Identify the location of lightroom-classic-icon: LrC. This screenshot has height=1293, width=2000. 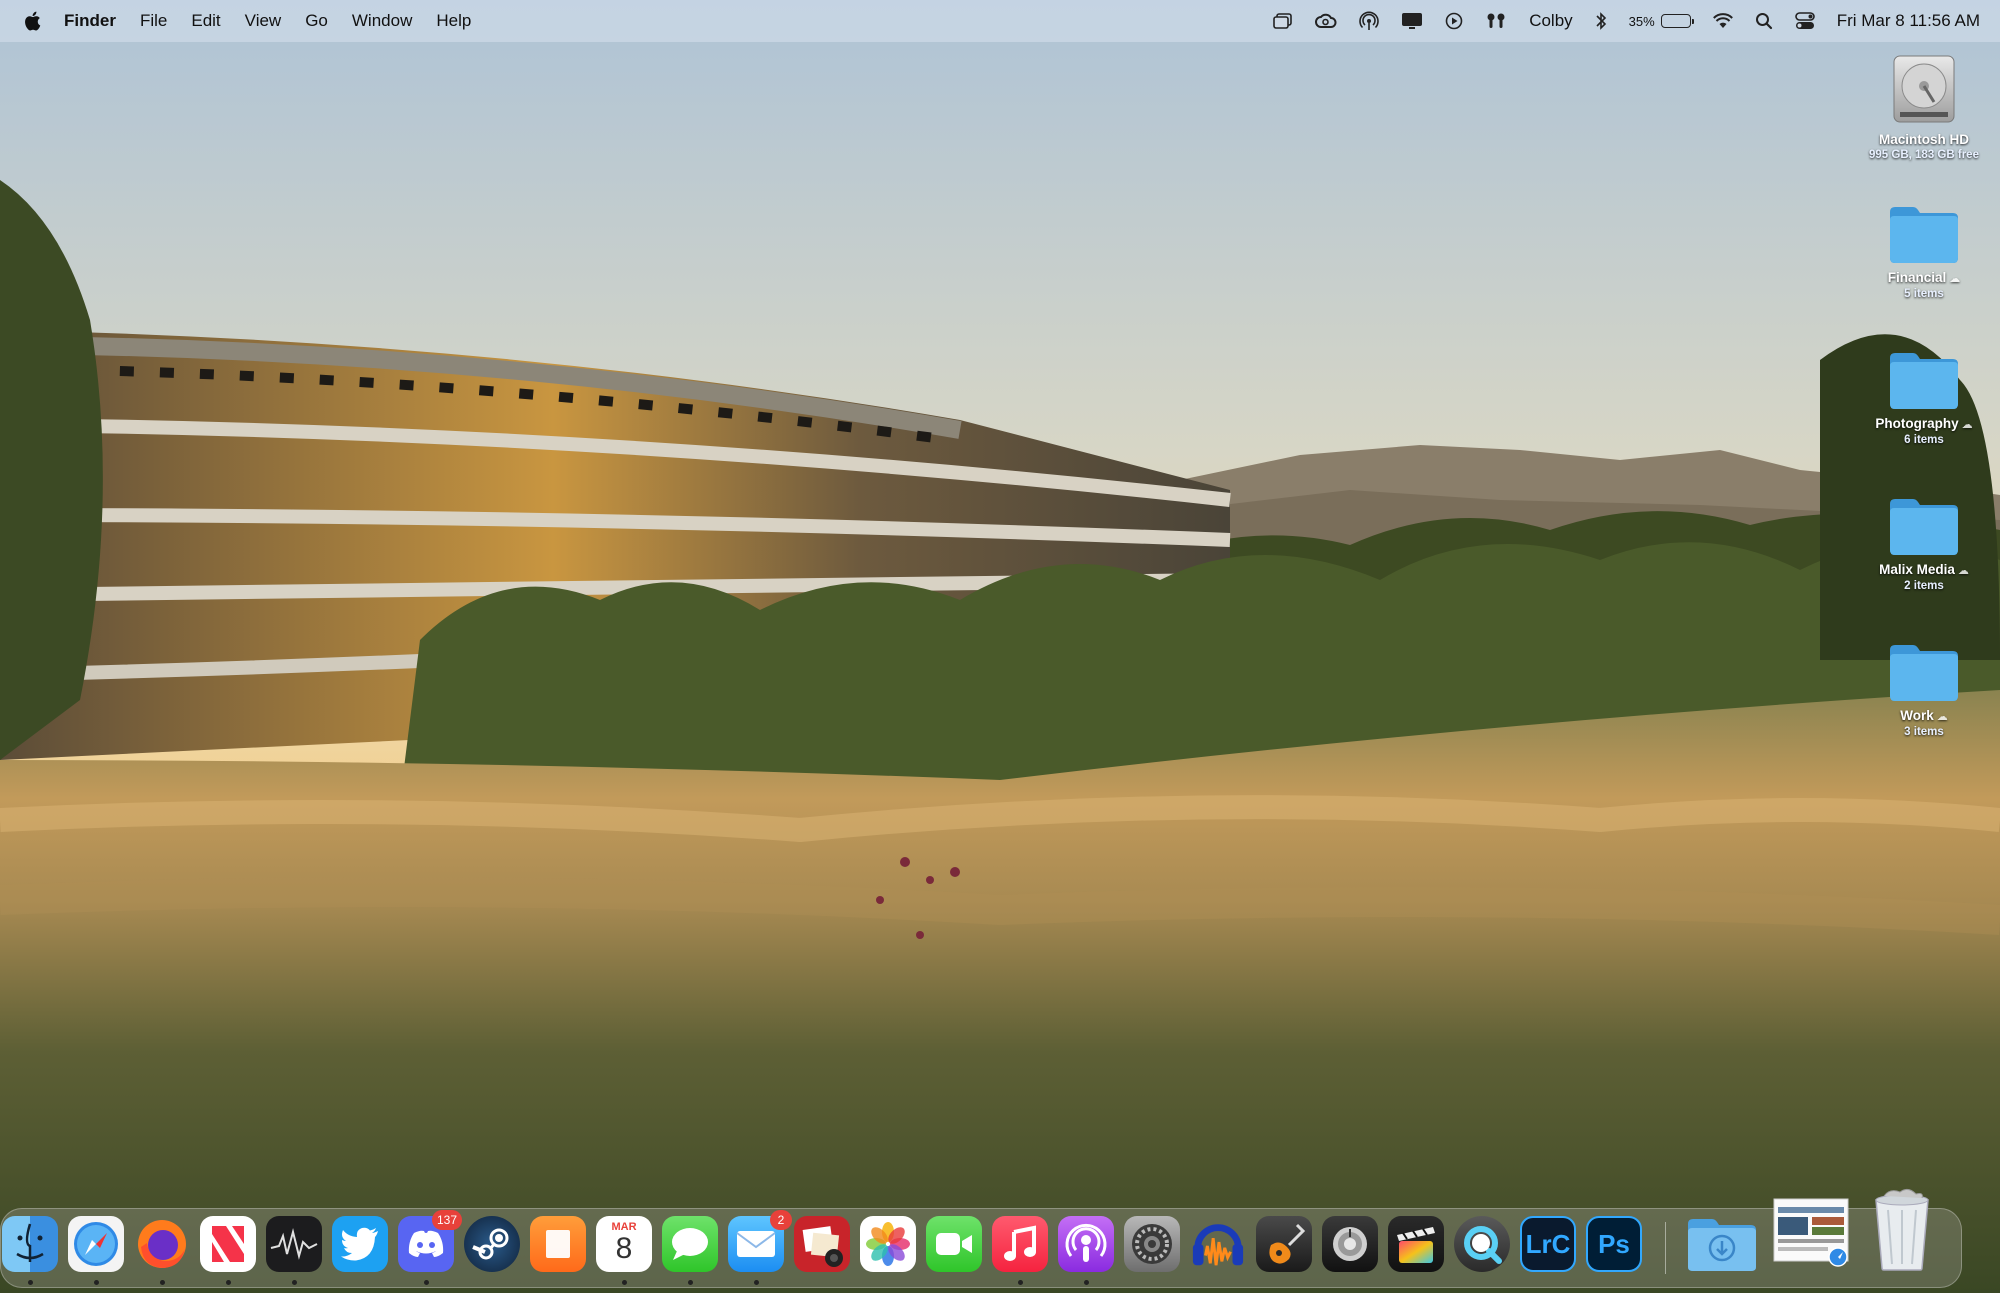
(1548, 1244).